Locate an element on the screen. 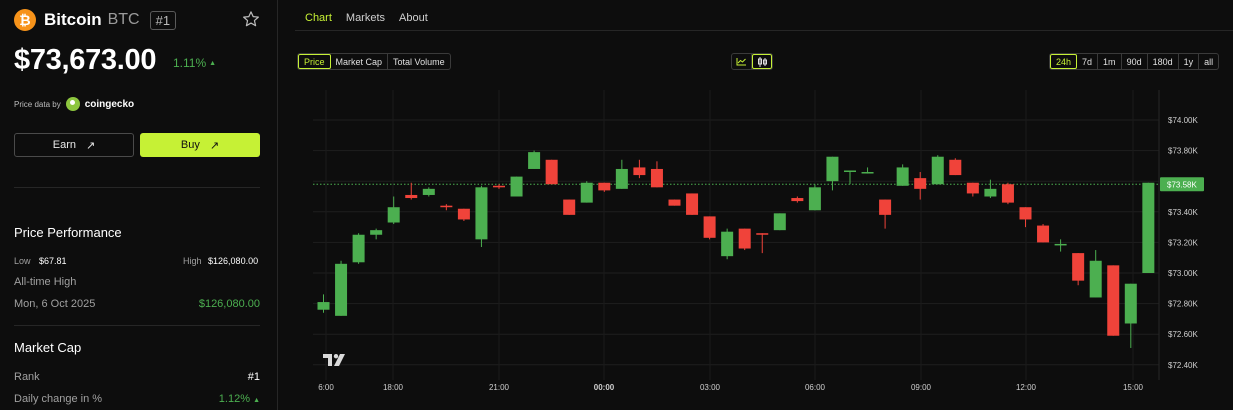  low-row: Low $67.81 is located at coordinates (40, 261).